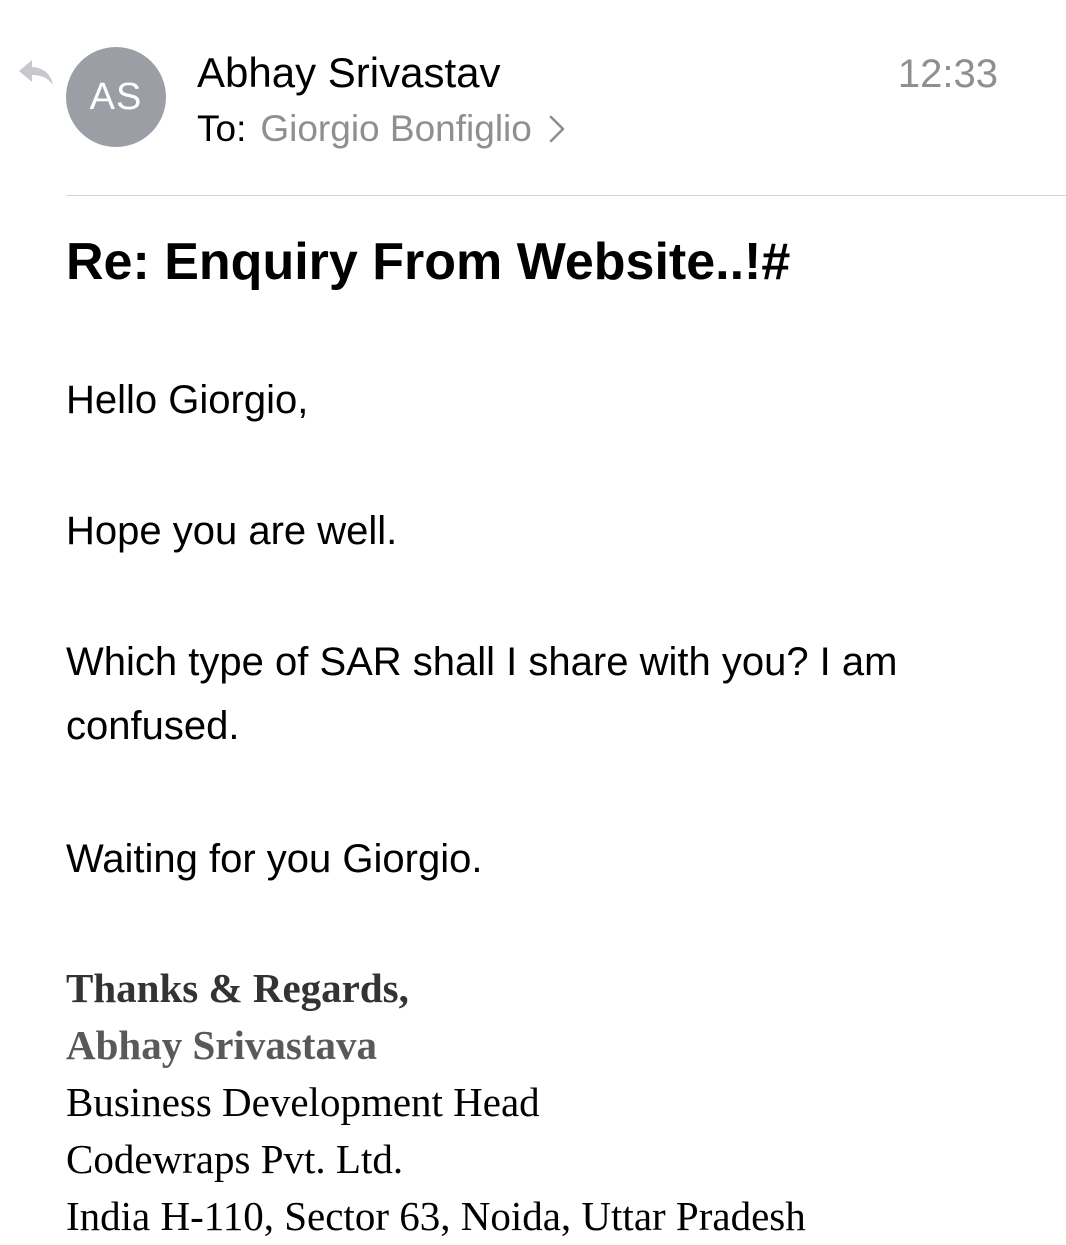  Describe the element at coordinates (395, 129) in the screenshot. I see `recipient-name: Giorgio Bonfiglio` at that location.